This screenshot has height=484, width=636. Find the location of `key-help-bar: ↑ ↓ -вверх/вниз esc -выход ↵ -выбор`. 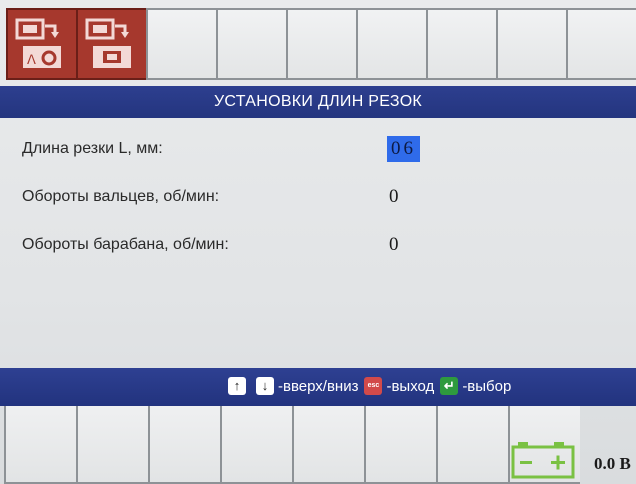

key-help-bar: ↑ ↓ -вверх/вниз esc -выход ↵ -выбор is located at coordinates (318, 387).